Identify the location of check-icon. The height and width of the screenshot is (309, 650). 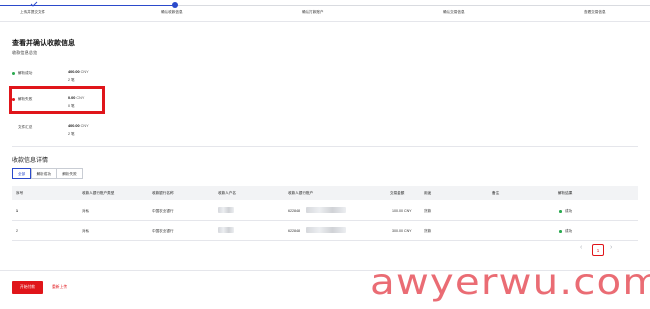
(34, 4).